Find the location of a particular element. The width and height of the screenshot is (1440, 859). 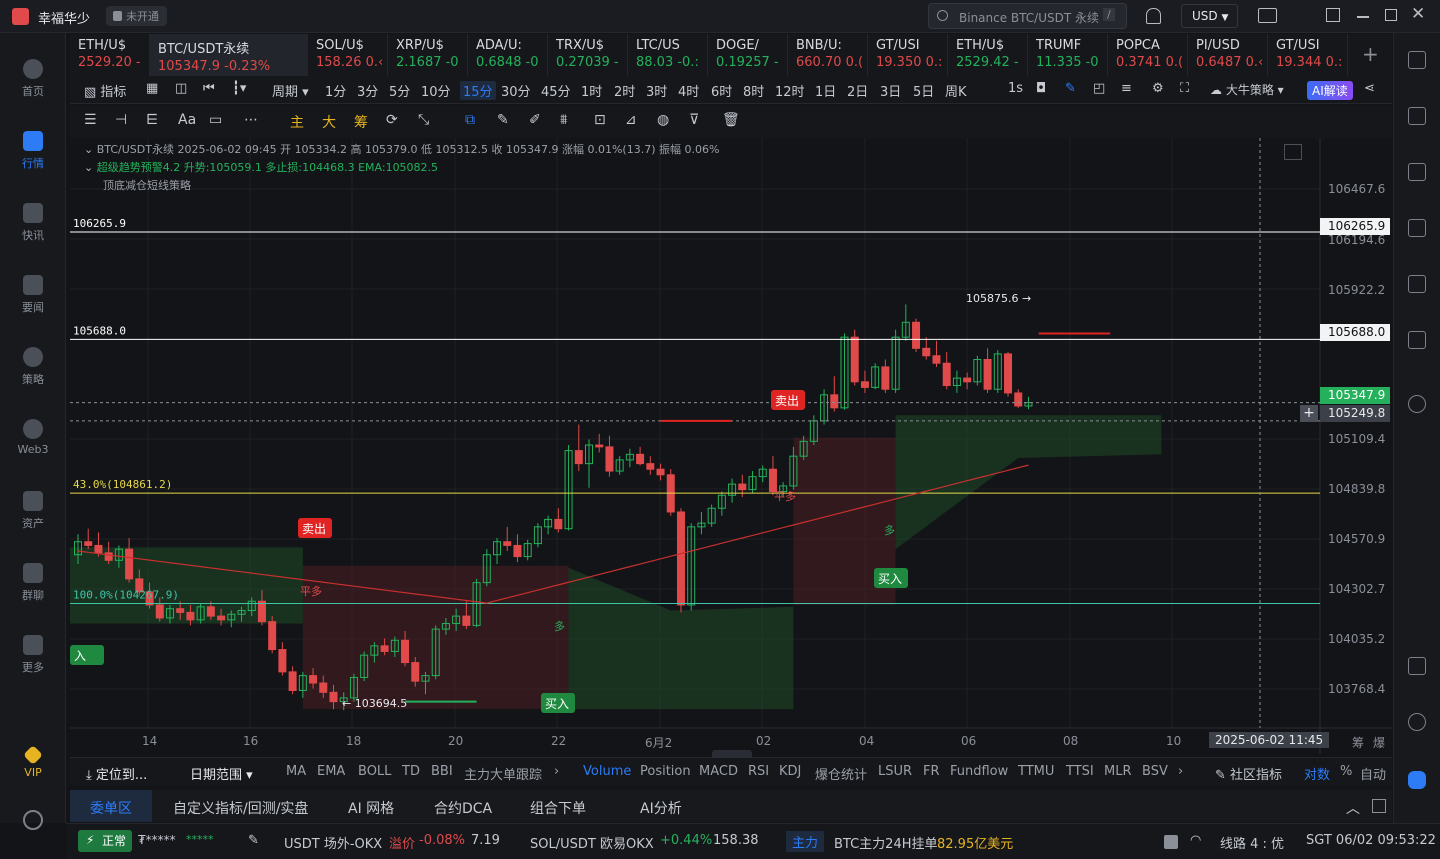

nav-item-more: 更多 is located at coordinates (33, 657).